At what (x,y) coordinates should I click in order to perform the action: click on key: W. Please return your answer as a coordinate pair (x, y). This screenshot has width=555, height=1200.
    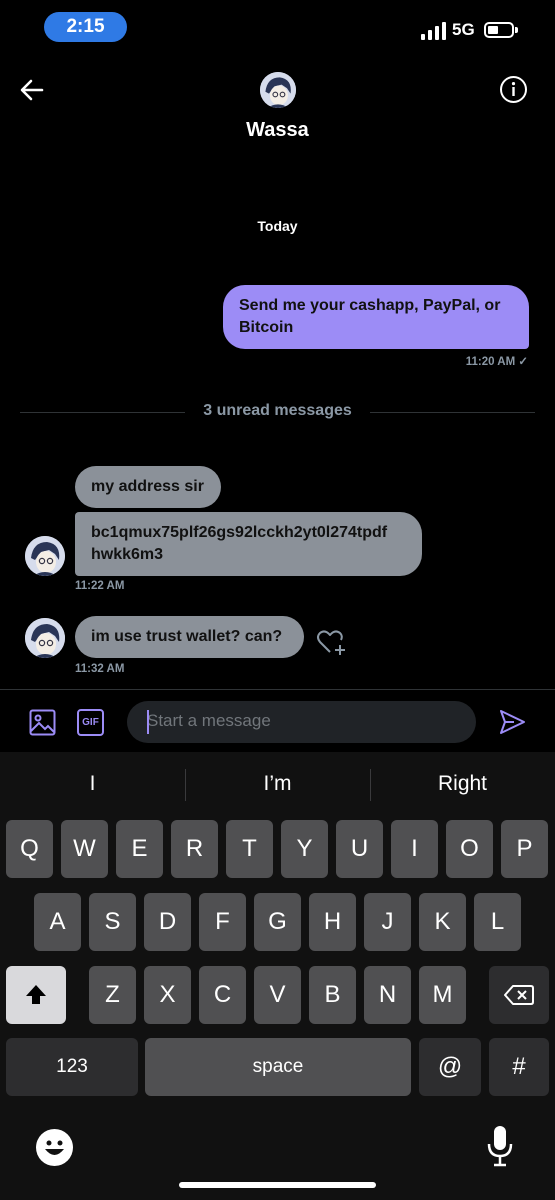
    Looking at the image, I should click on (84, 849).